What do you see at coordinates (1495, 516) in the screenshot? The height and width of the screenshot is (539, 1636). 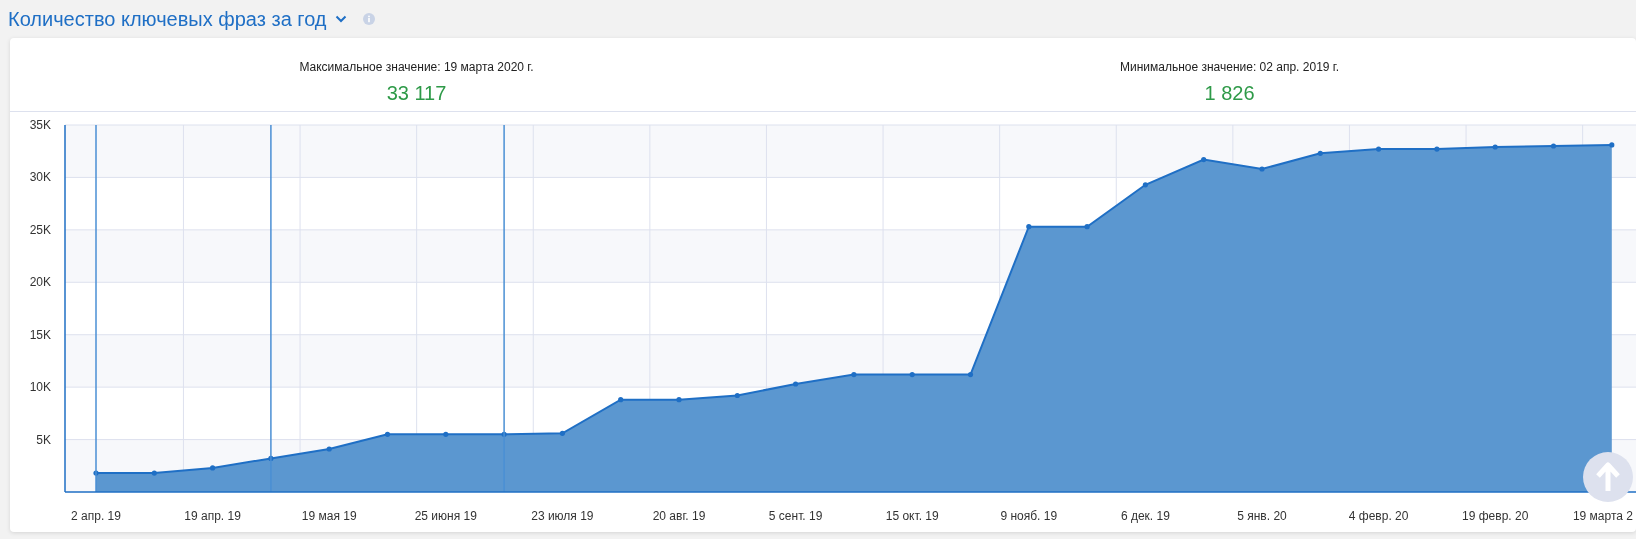 I see `x-tick-label: 19 февр. 20` at bounding box center [1495, 516].